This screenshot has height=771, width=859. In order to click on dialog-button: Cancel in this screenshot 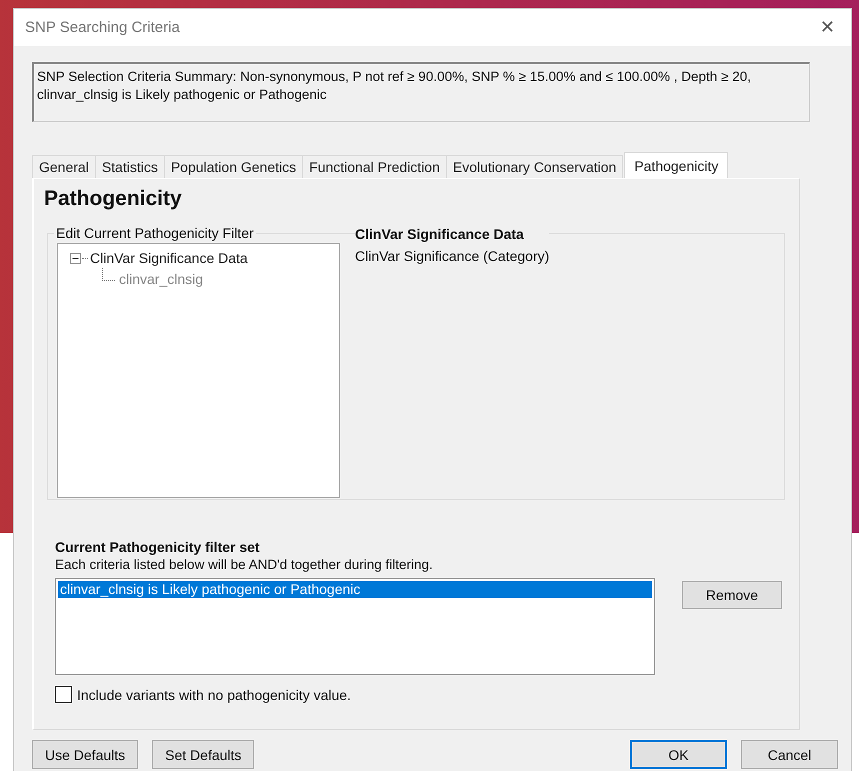, I will do `click(789, 754)`.